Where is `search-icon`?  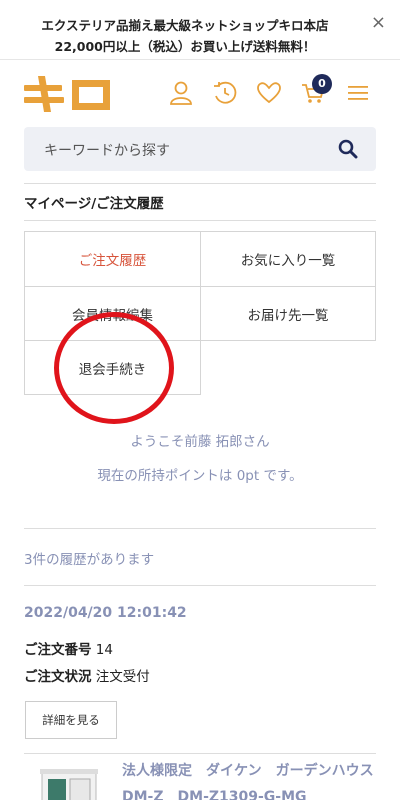
search-icon is located at coordinates (348, 149).